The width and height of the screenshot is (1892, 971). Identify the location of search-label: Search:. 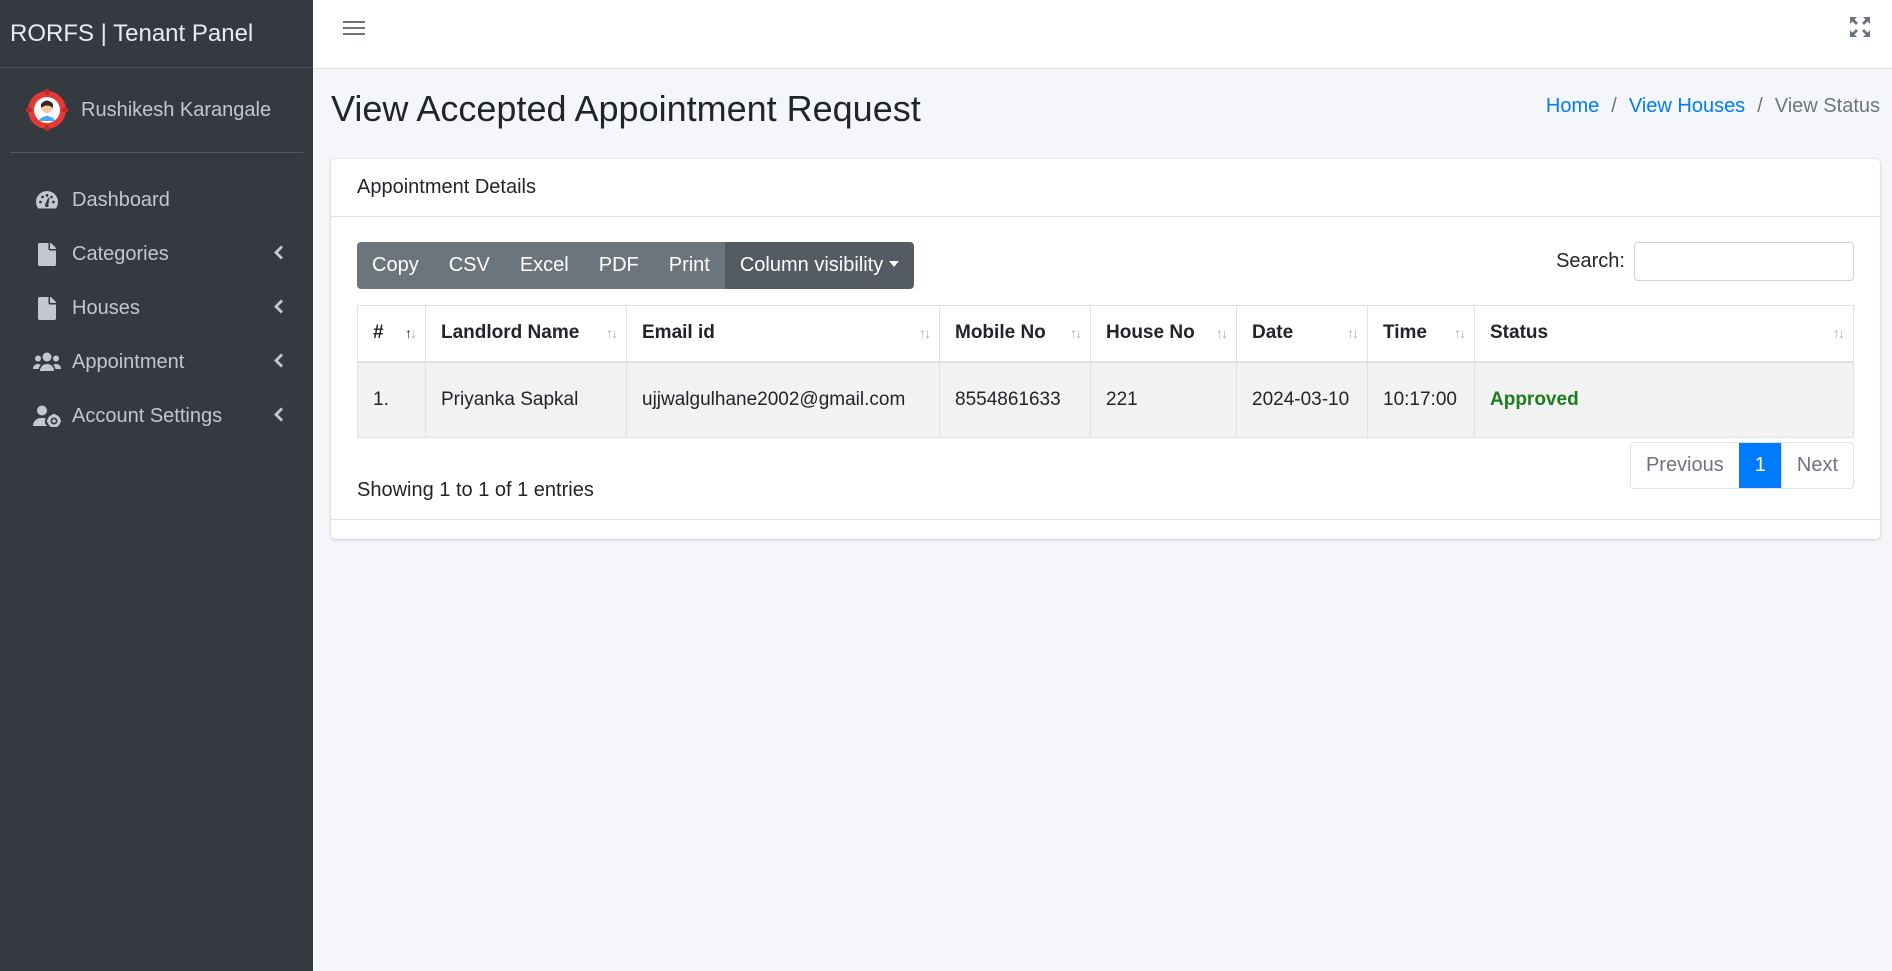
(1590, 261).